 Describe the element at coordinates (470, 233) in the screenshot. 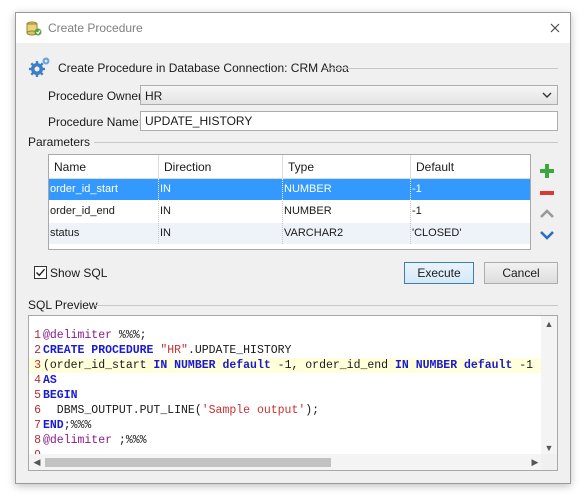

I see `param-default-cell: 'CLOSED'` at that location.